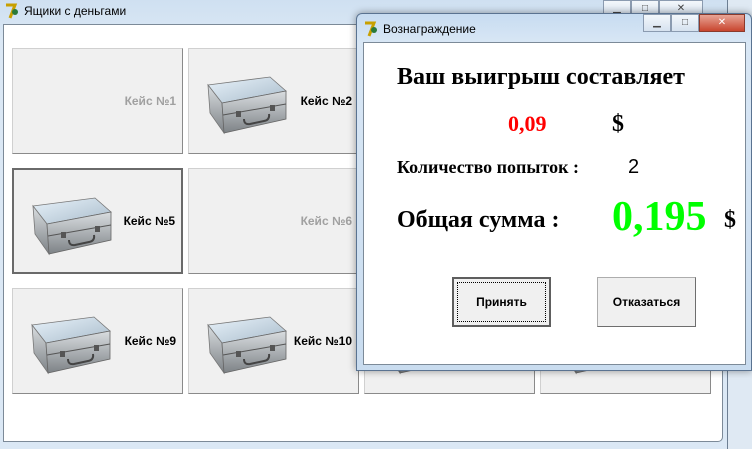 The height and width of the screenshot is (449, 752). Describe the element at coordinates (150, 341) in the screenshot. I see `case-label: Кейс №9` at that location.